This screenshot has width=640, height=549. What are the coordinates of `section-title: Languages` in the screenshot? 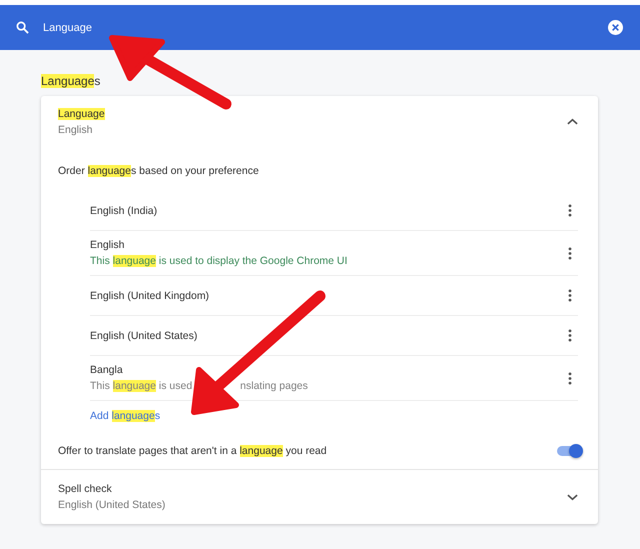 It's located at (71, 82).